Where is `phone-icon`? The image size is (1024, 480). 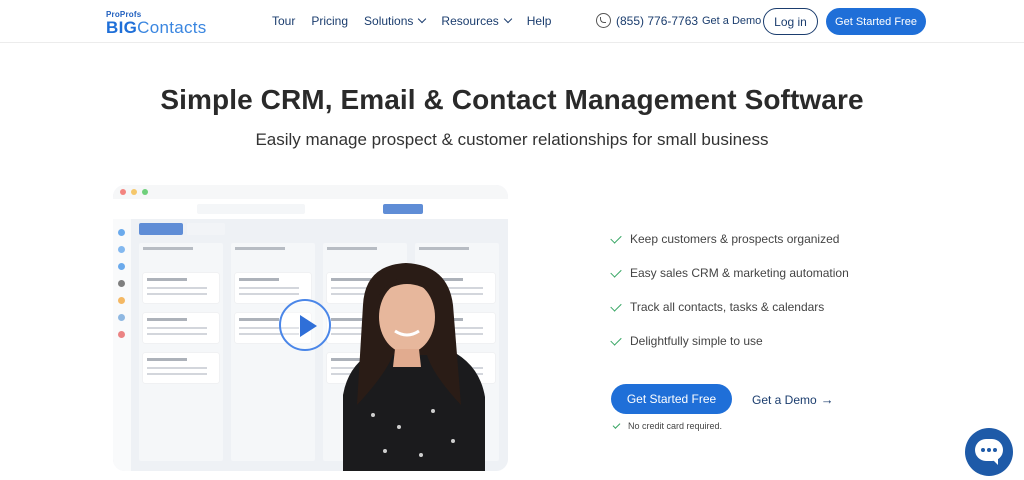
phone-icon is located at coordinates (603, 20).